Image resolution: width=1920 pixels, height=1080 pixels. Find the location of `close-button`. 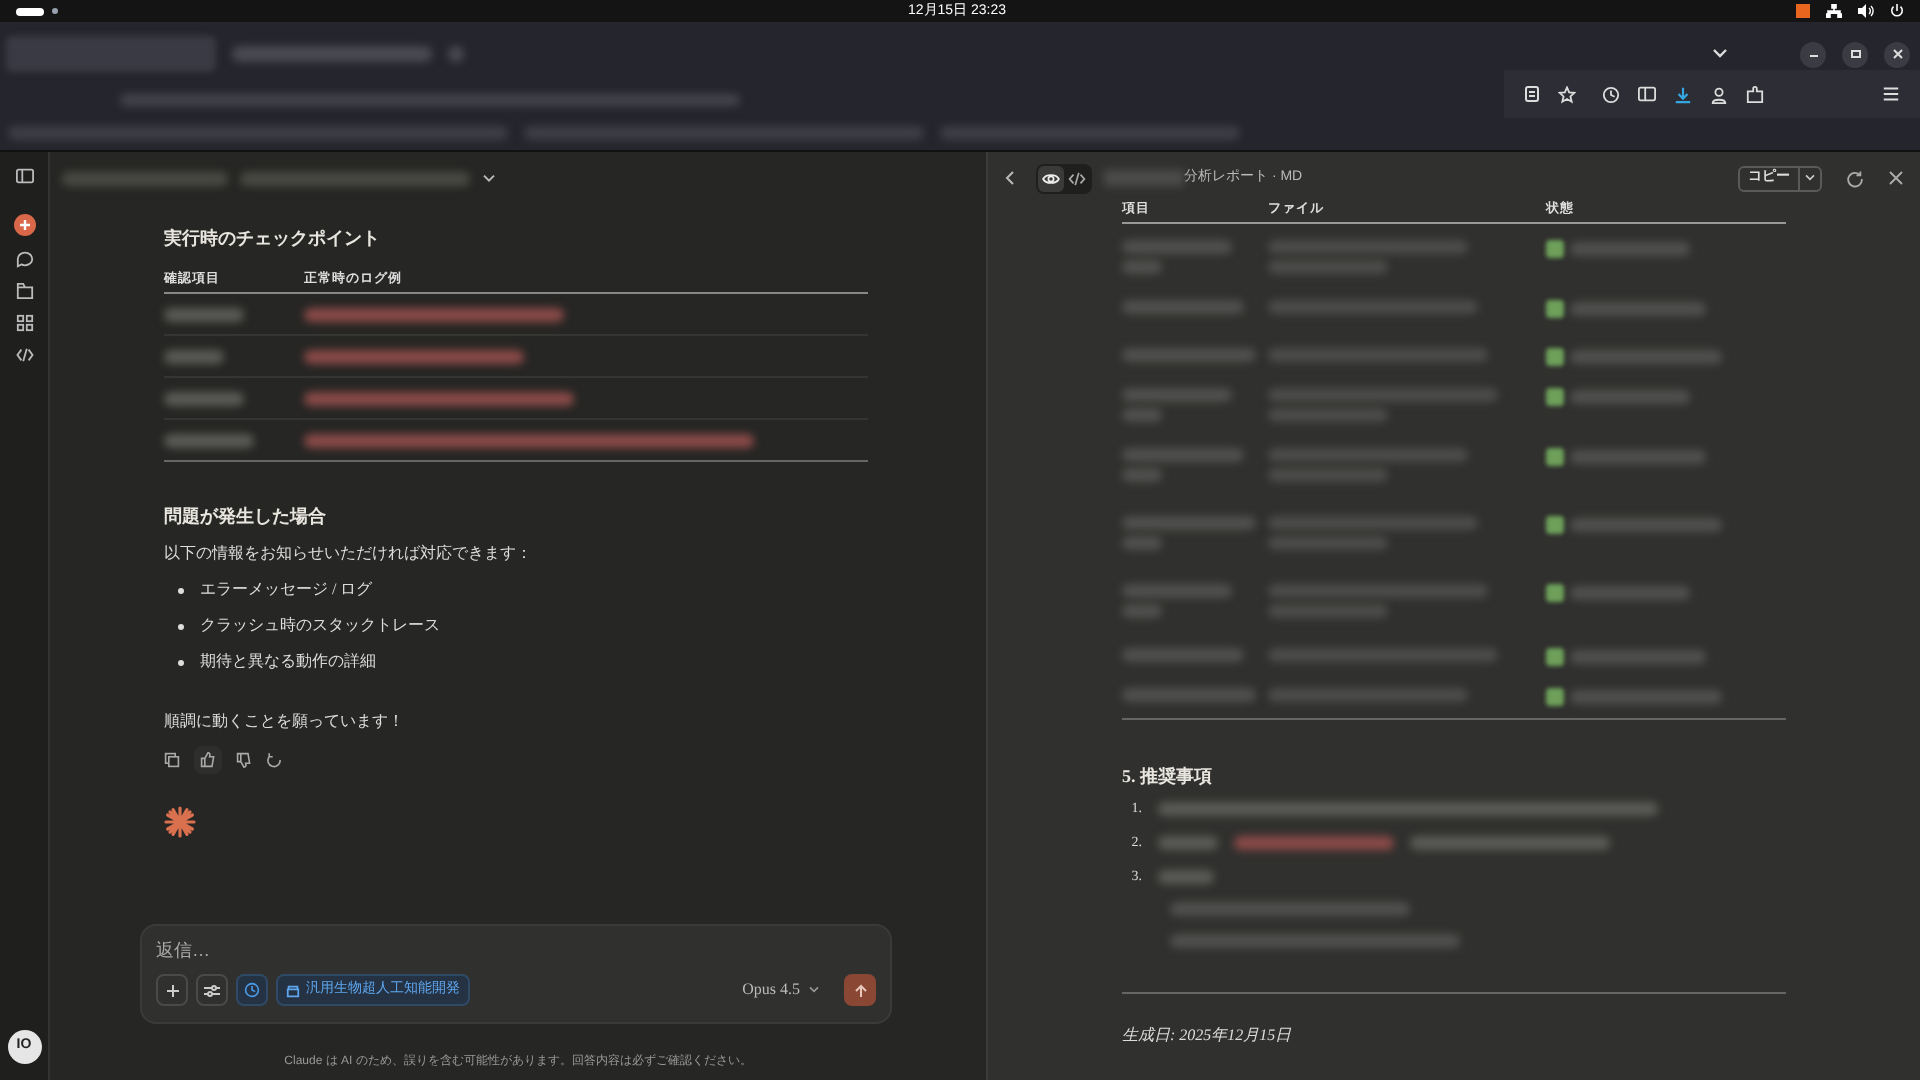

close-button is located at coordinates (1897, 54).